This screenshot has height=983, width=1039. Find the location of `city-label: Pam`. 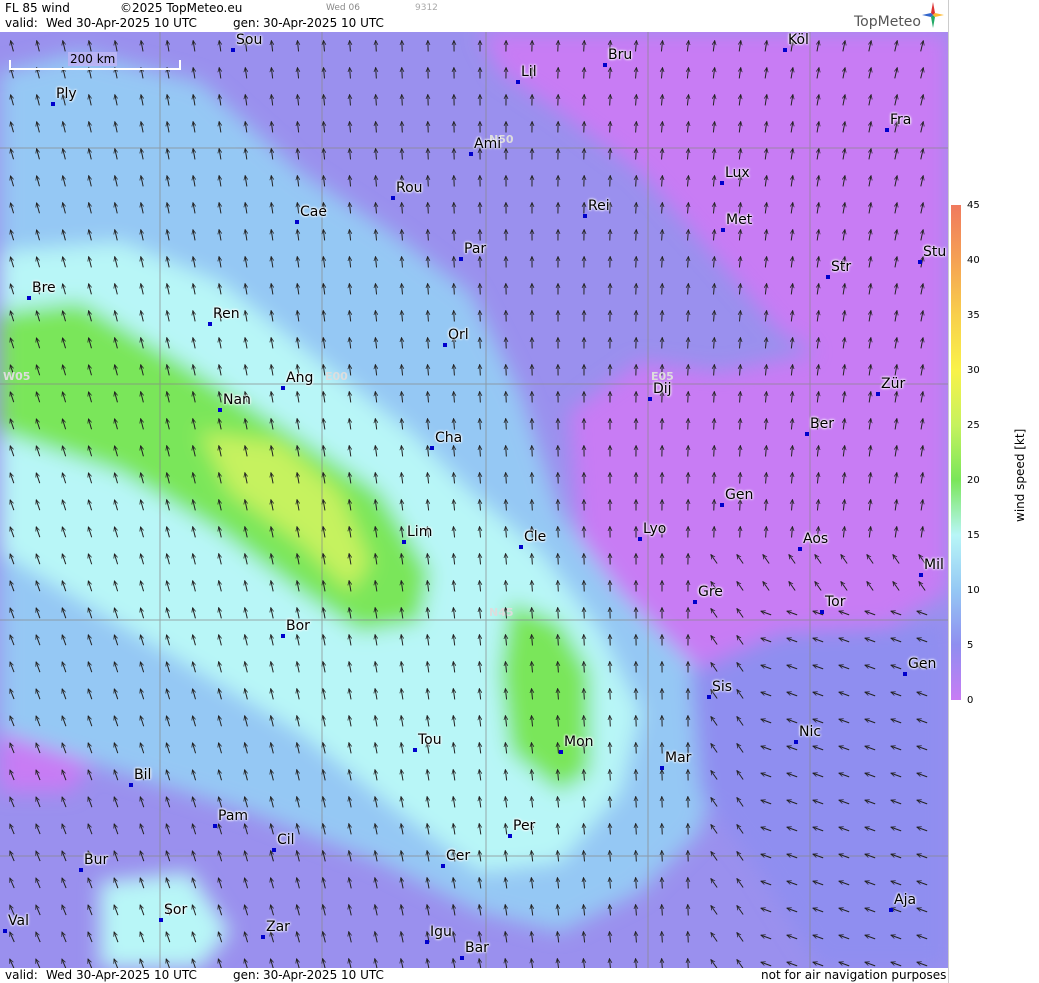

city-label: Pam is located at coordinates (233, 816).